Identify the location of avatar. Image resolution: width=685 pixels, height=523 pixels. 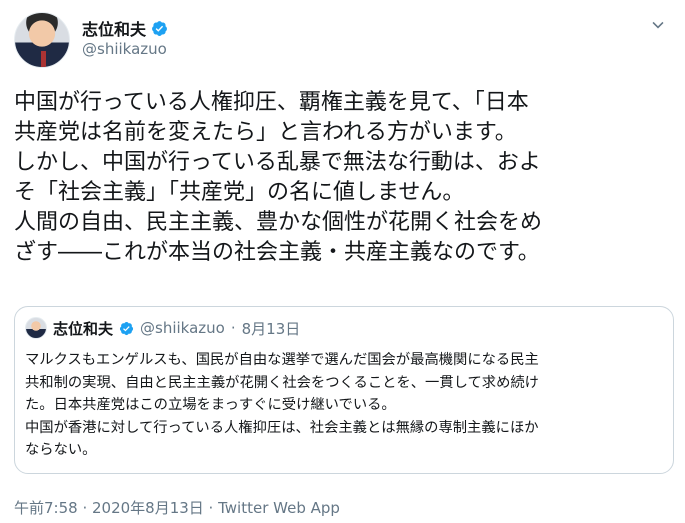
(42, 40).